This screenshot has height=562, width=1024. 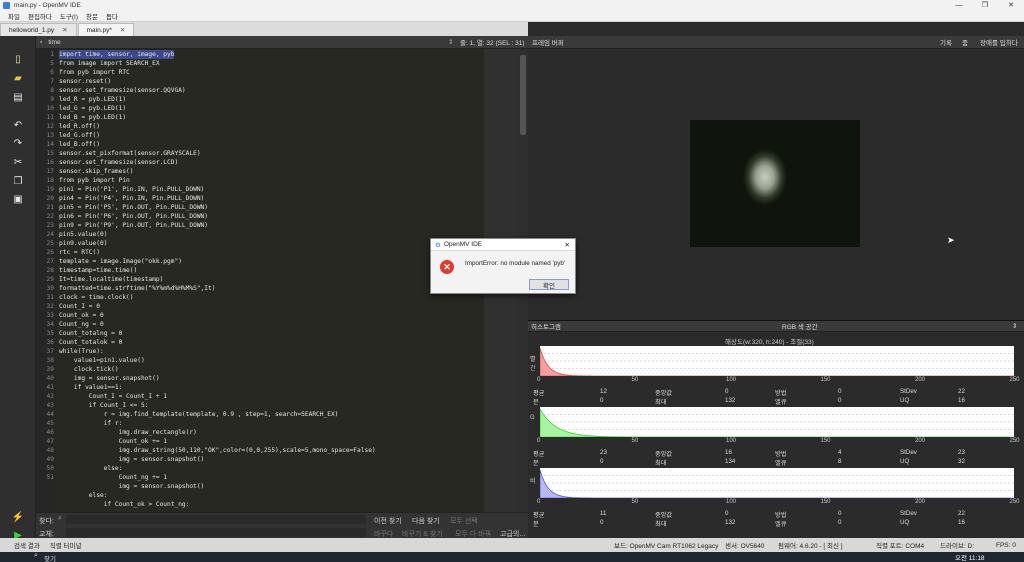 What do you see at coordinates (536, 402) in the screenshot?
I see `stat-label: 분` at bounding box center [536, 402].